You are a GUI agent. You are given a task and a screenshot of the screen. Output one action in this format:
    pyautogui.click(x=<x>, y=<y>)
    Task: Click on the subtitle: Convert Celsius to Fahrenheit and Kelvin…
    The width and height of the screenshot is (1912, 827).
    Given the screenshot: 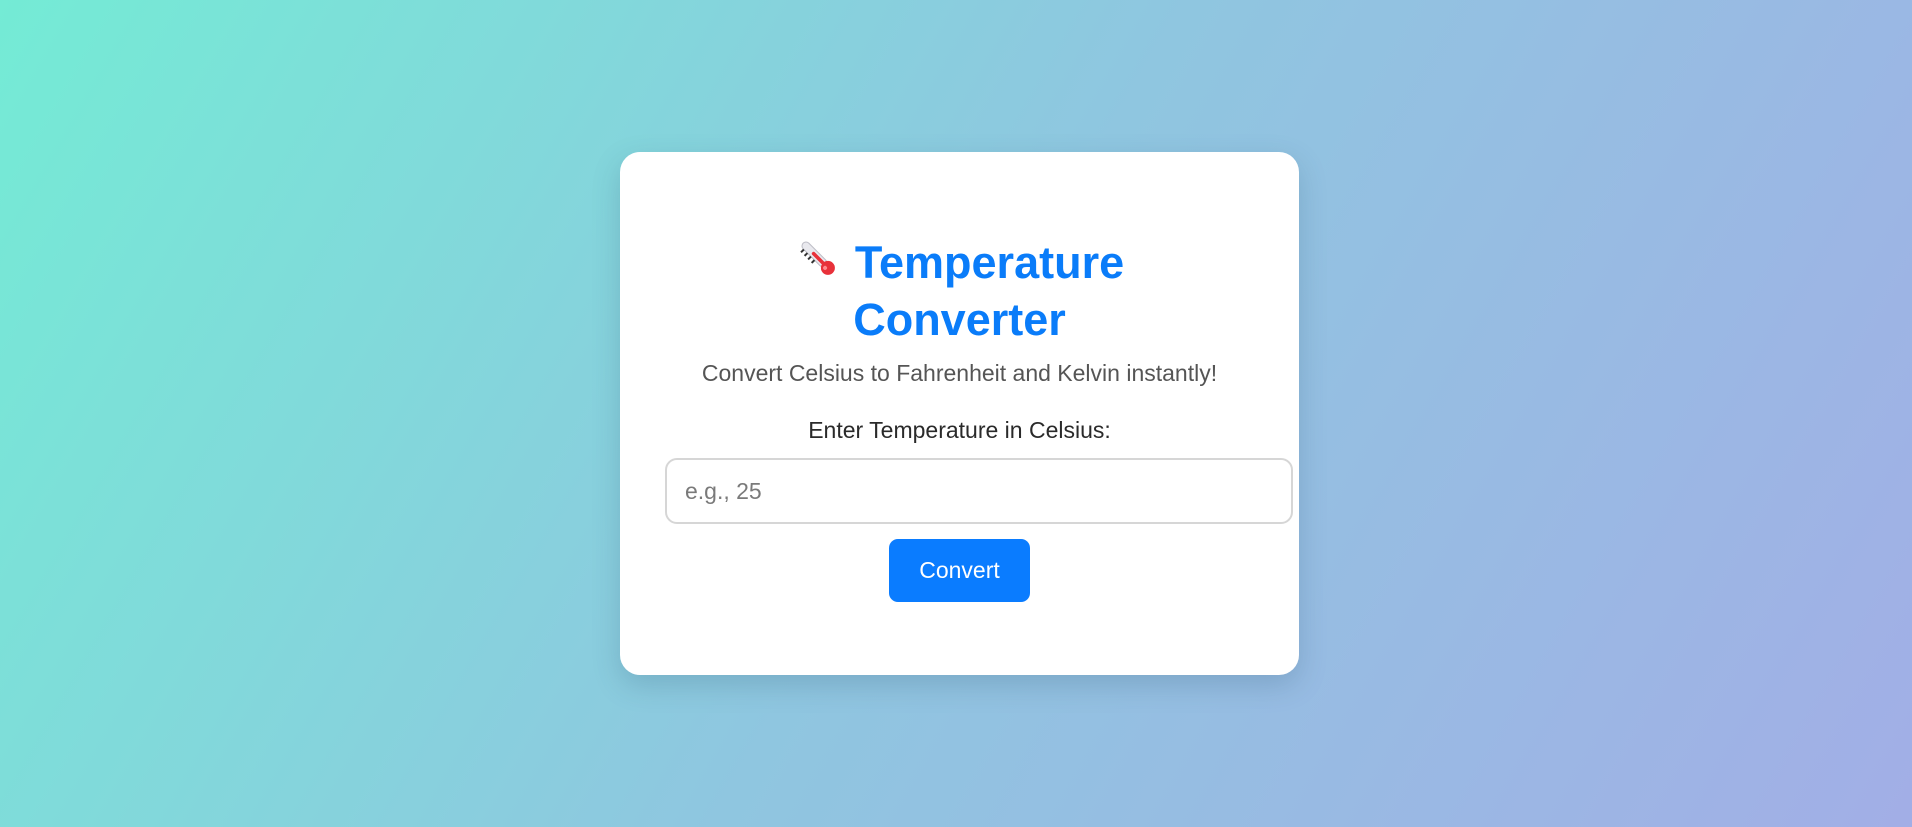 What is the action you would take?
    pyautogui.click(x=959, y=373)
    